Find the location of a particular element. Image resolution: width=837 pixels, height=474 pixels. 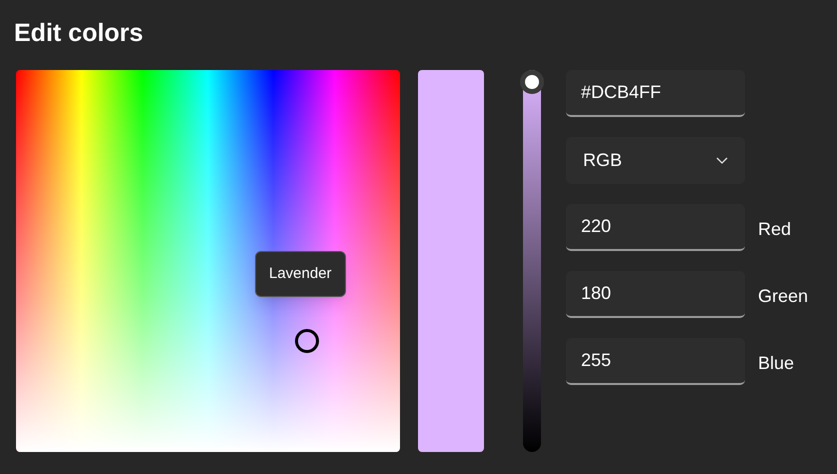

format-dropdown: RGB is located at coordinates (655, 160).